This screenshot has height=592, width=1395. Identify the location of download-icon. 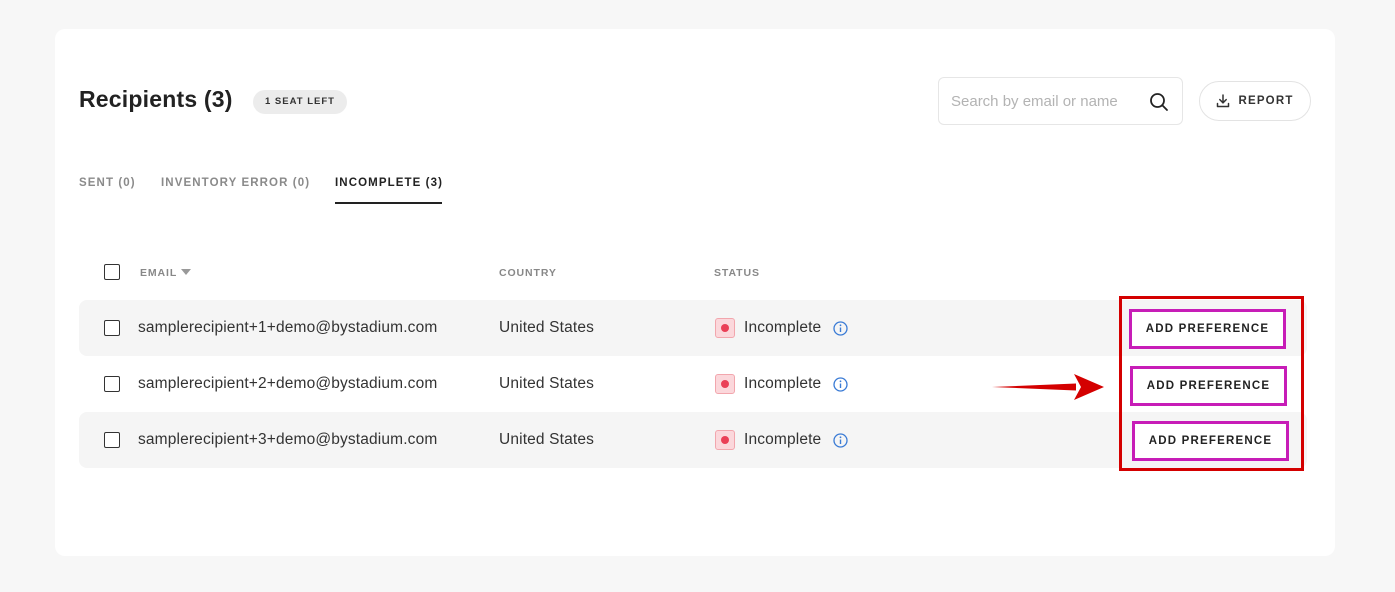
(1223, 101).